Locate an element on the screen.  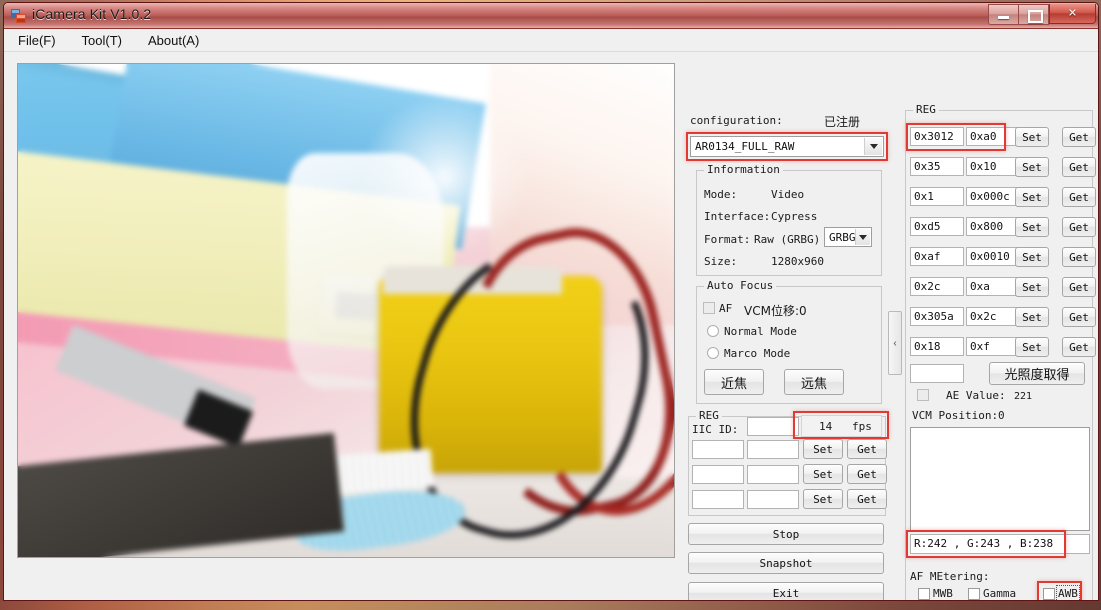
ae-checkbox is located at coordinates (923, 395).